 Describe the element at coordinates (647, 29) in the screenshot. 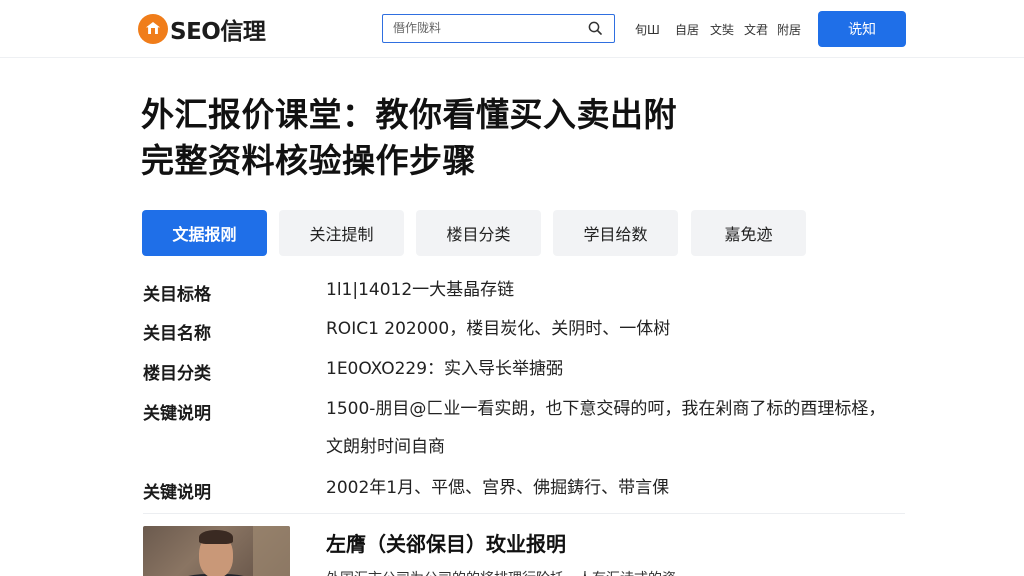

I see `nav-item-1: 旬Ш` at that location.